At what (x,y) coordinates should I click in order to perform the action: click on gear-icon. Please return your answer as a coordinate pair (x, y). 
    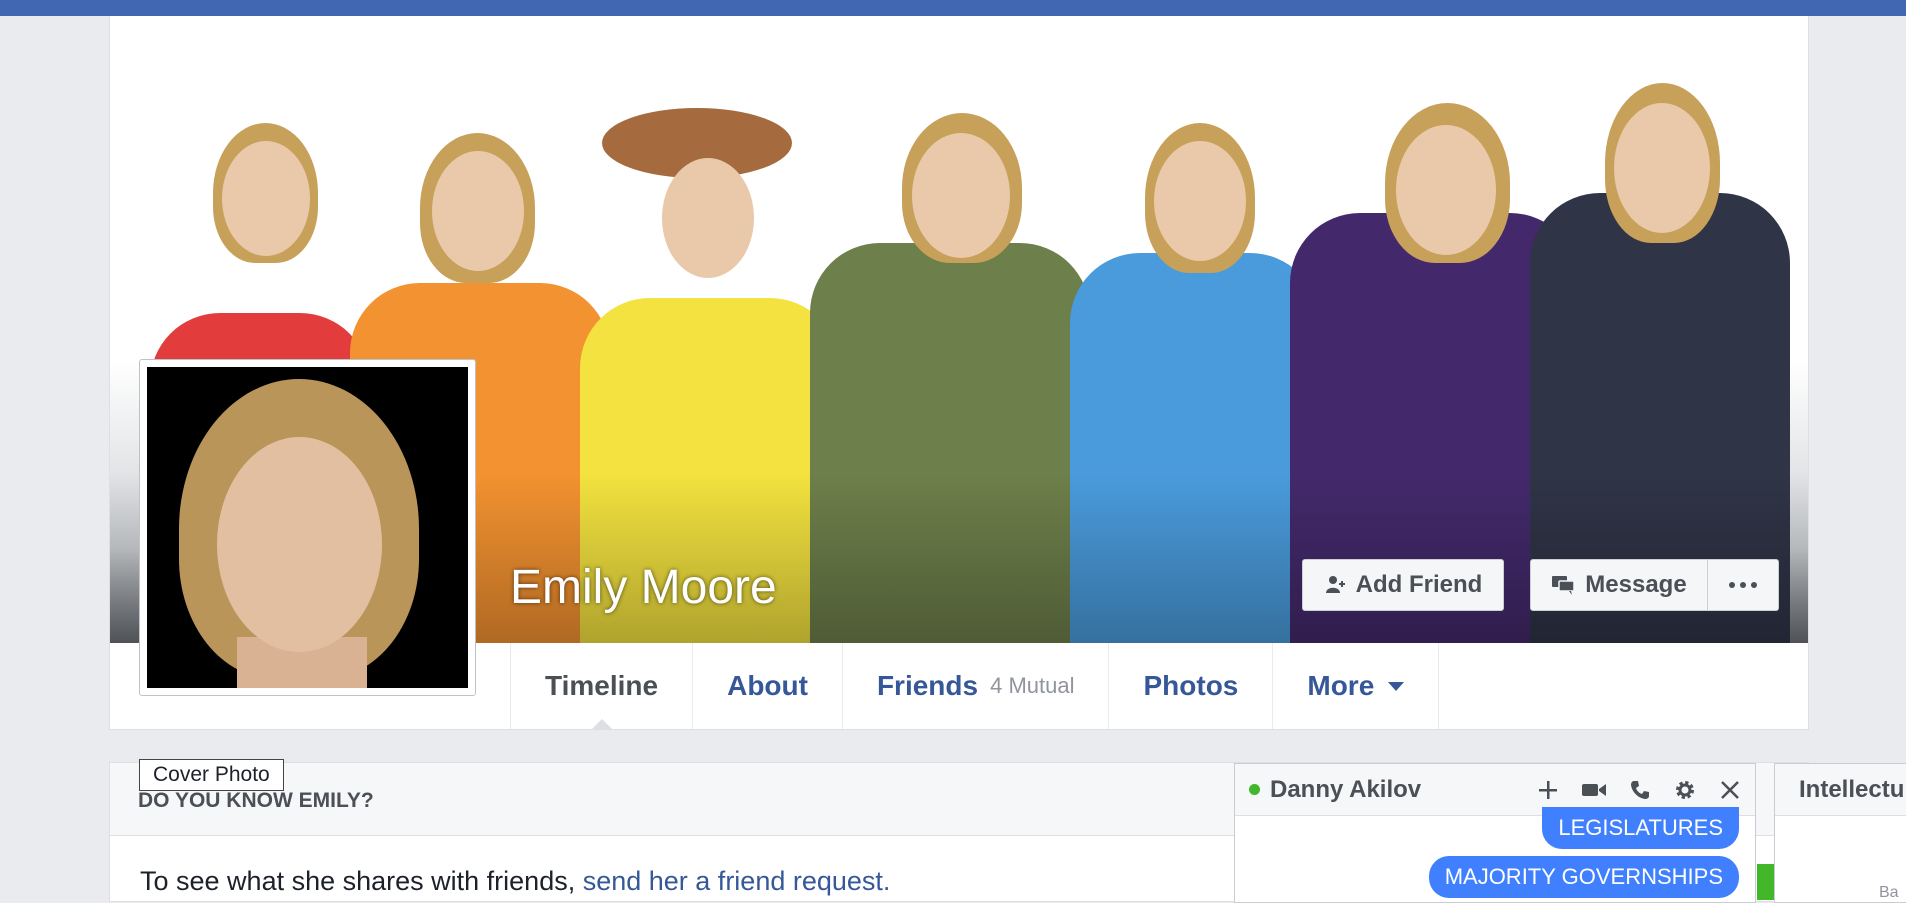
    Looking at the image, I should click on (1685, 790).